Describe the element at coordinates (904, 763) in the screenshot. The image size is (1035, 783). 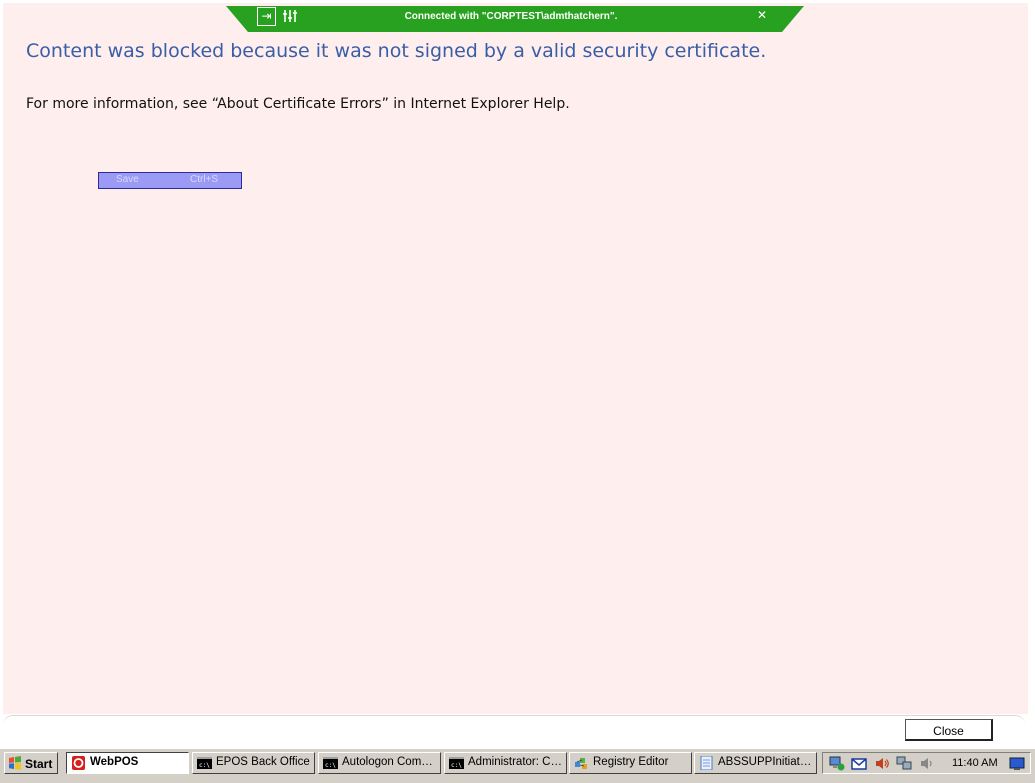
I see `network-icon` at that location.